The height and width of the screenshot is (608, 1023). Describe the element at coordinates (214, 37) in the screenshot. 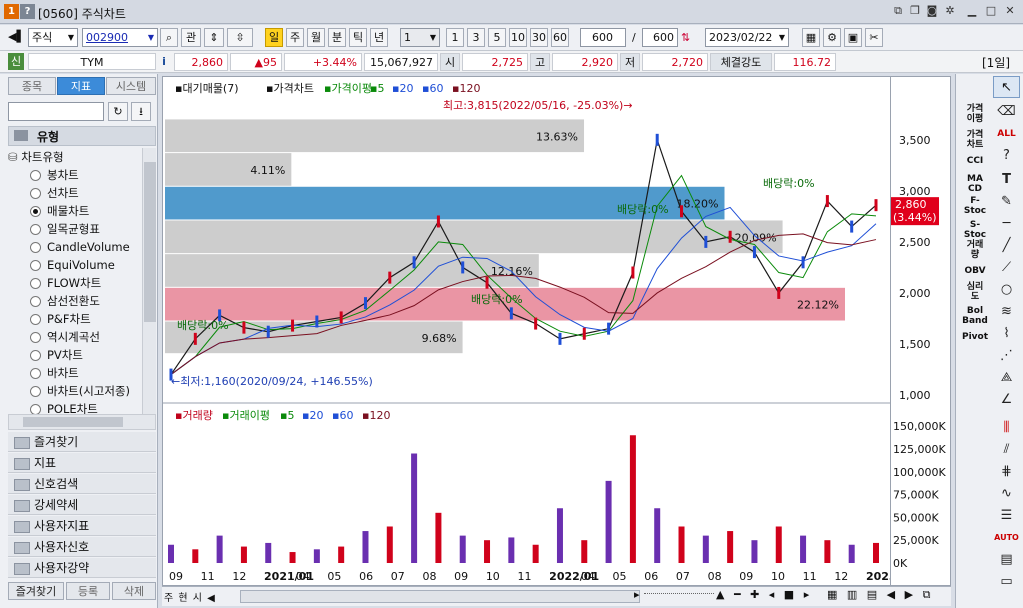

I see `updown-icon: ⇕` at that location.